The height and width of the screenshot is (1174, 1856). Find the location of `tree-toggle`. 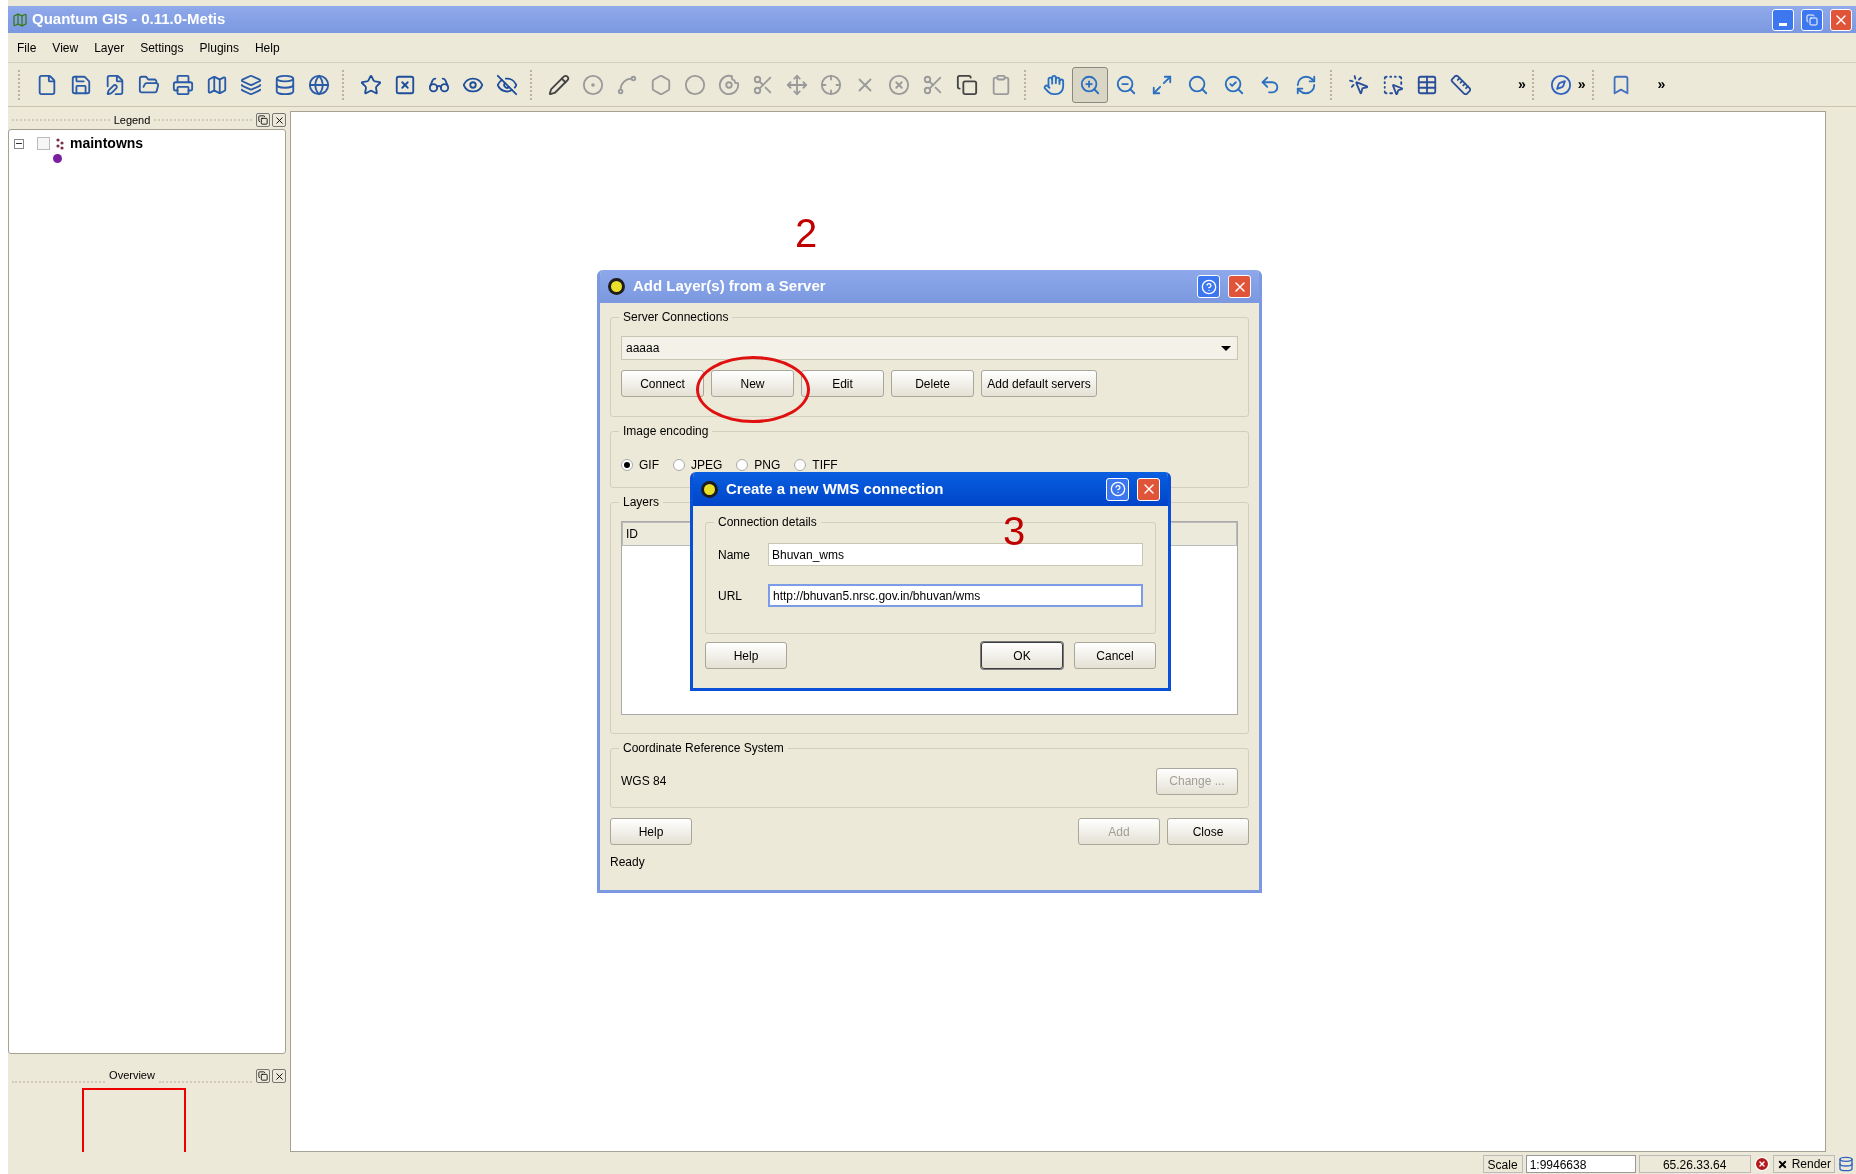

tree-toggle is located at coordinates (19, 143).